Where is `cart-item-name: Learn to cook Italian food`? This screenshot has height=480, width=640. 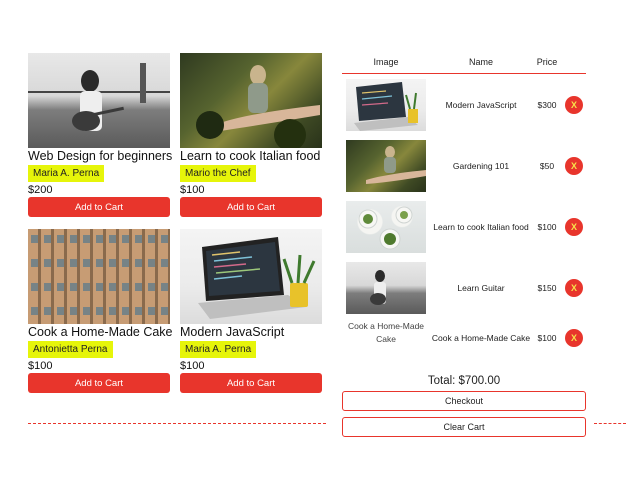 cart-item-name: Learn to cook Italian food is located at coordinates (481, 226).